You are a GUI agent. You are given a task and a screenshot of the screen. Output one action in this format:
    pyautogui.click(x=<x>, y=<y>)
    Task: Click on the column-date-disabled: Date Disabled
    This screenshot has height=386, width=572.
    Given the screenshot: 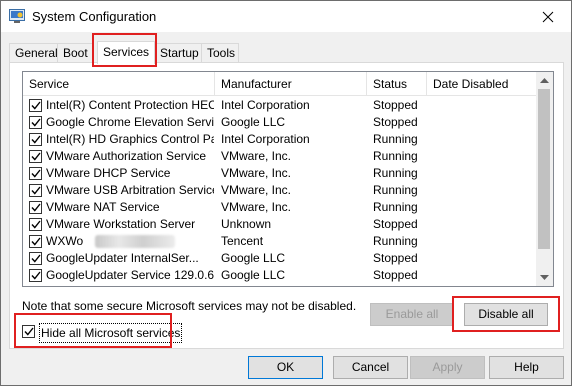 What is the action you would take?
    pyautogui.click(x=482, y=84)
    